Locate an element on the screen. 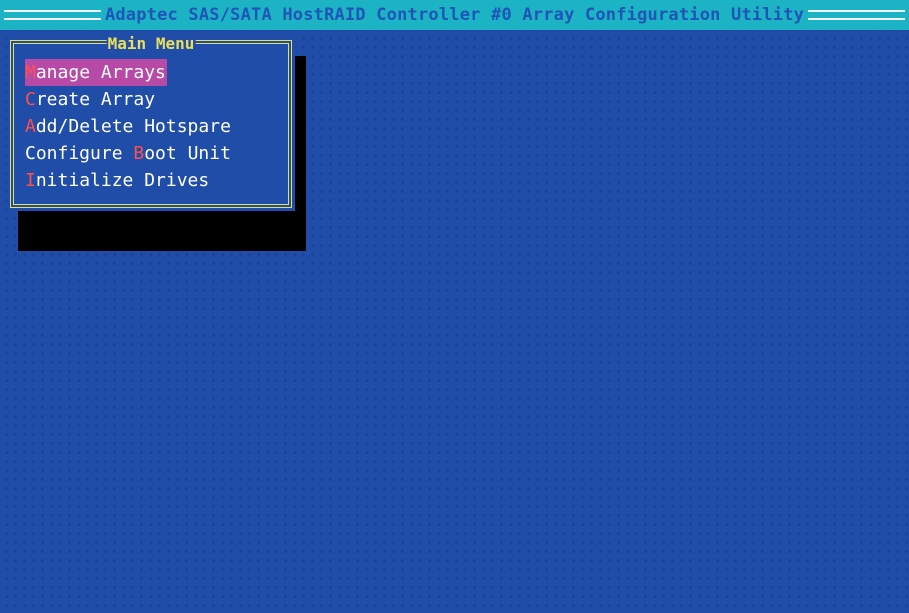  menu-item-label: oot Unit is located at coordinates (187, 153).